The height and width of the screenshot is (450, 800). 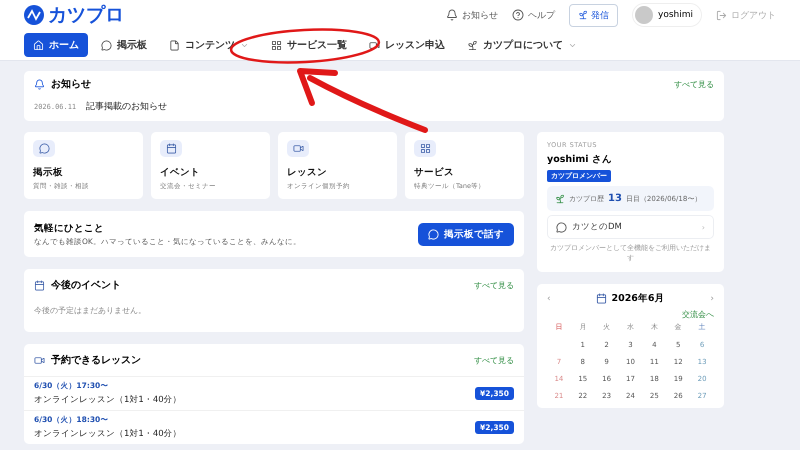 I want to click on post-button: 発信, so click(x=593, y=15).